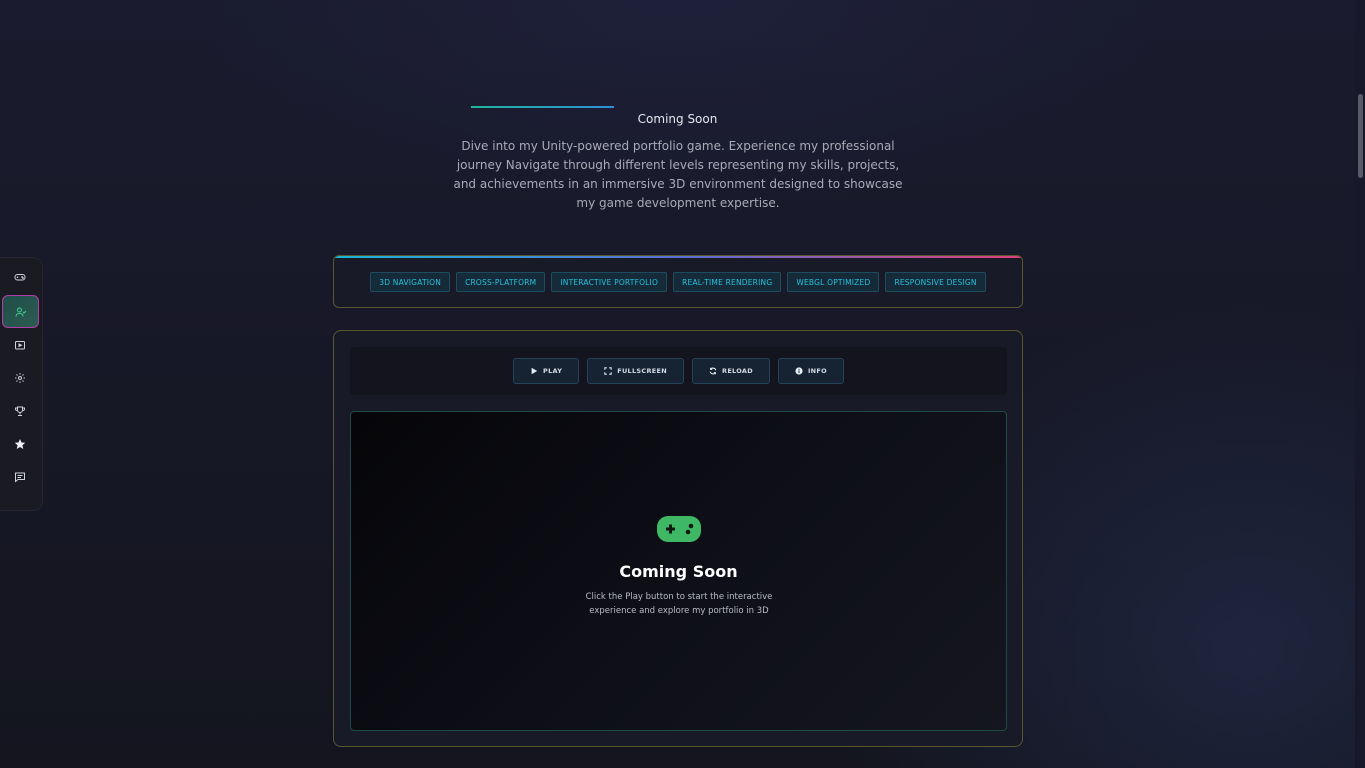 This screenshot has width=1365, height=768. I want to click on scrollbar-thumb, so click(1360, 136).